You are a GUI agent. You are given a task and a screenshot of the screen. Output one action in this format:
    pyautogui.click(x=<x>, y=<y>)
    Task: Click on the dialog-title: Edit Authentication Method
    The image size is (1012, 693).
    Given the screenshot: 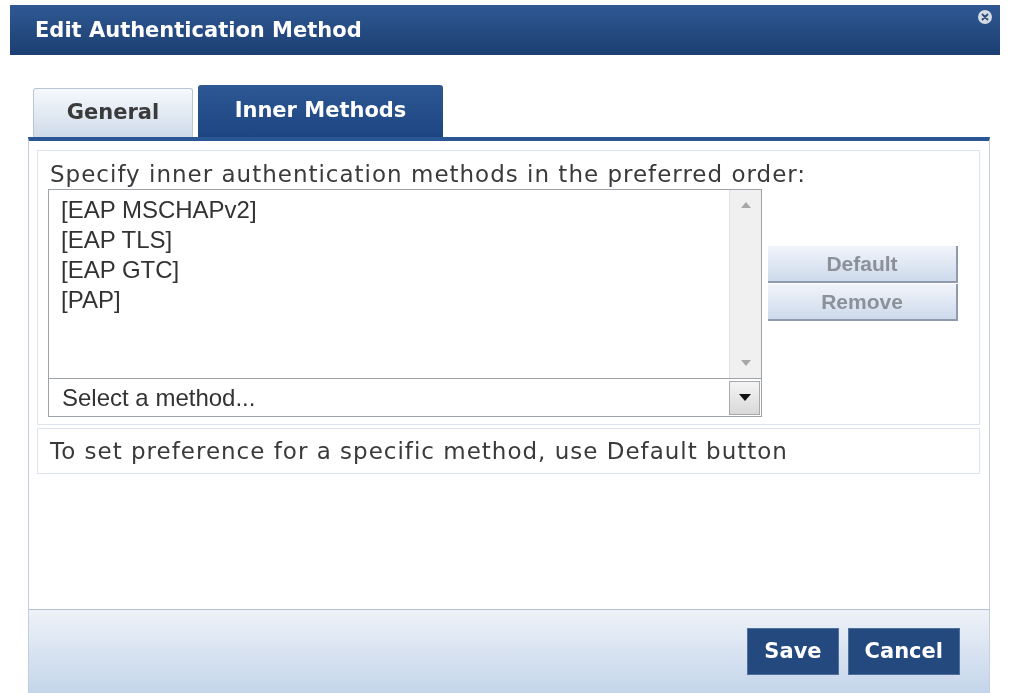 What is the action you would take?
    pyautogui.click(x=198, y=30)
    